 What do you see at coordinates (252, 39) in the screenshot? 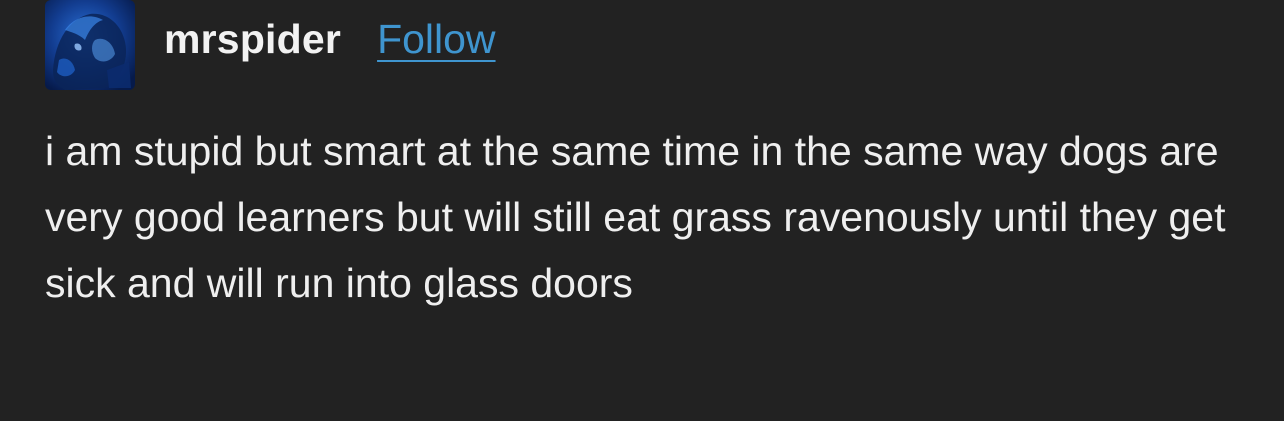
I see `username: mrspider` at bounding box center [252, 39].